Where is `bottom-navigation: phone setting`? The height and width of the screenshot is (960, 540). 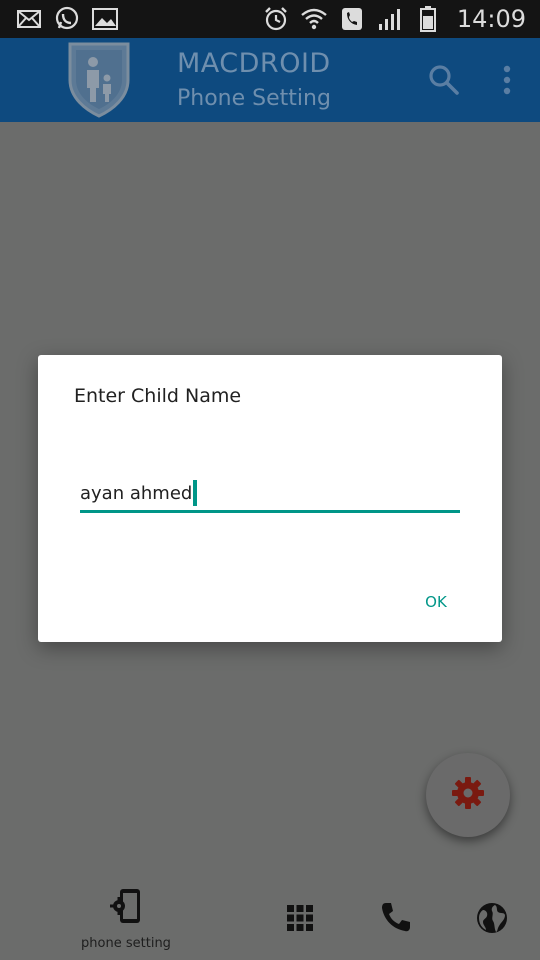 bottom-navigation: phone setting is located at coordinates (270, 919).